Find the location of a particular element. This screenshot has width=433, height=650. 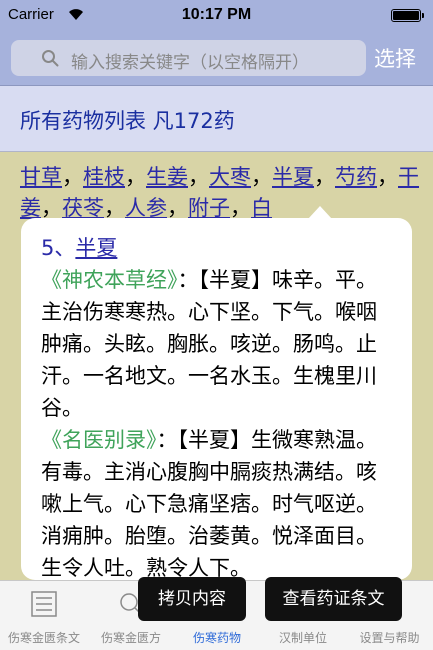

list-header: 所有药物列表 凡172药 is located at coordinates (216, 119).